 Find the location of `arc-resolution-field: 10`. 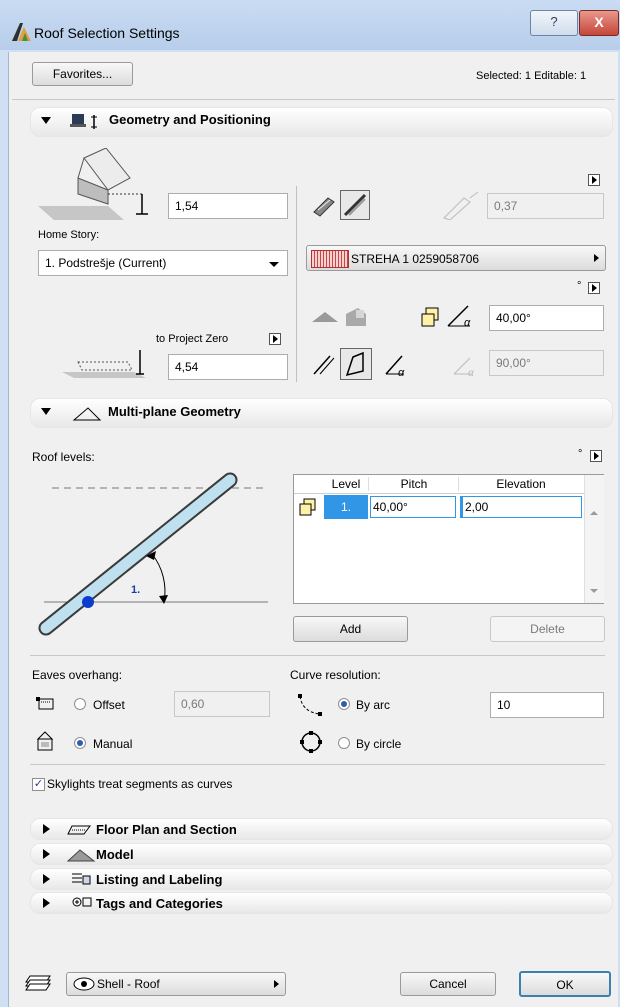

arc-resolution-field: 10 is located at coordinates (547, 705).